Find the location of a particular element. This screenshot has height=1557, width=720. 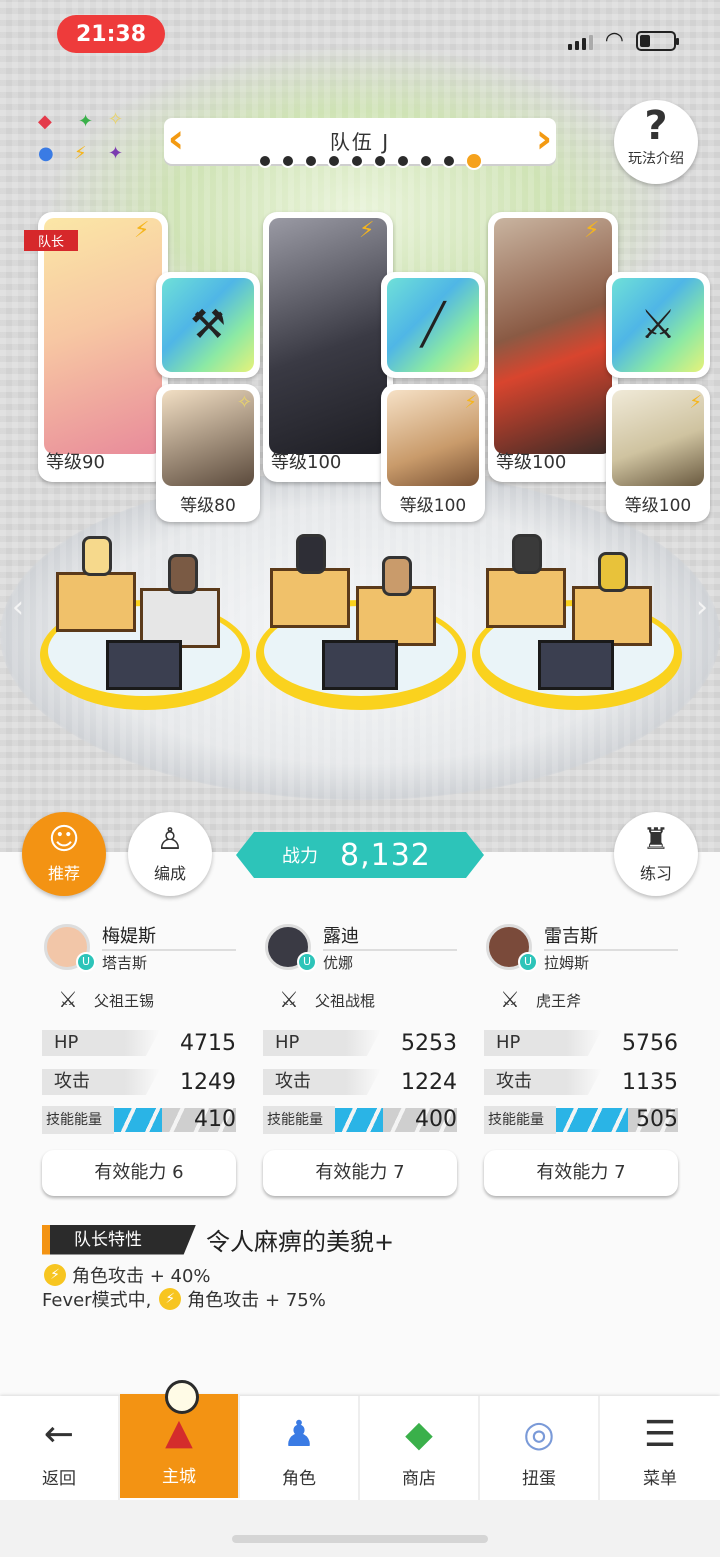

team-name: 队伍 J is located at coordinates (360, 142).